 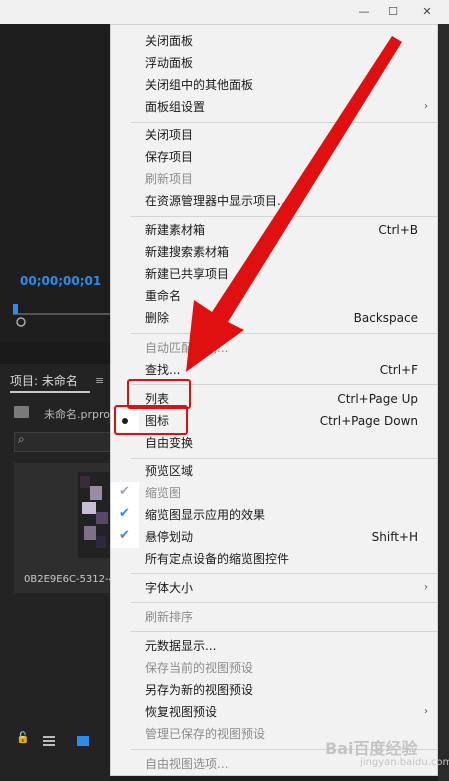 I want to click on shortcut-find: Ctrl+F, so click(x=398, y=370).